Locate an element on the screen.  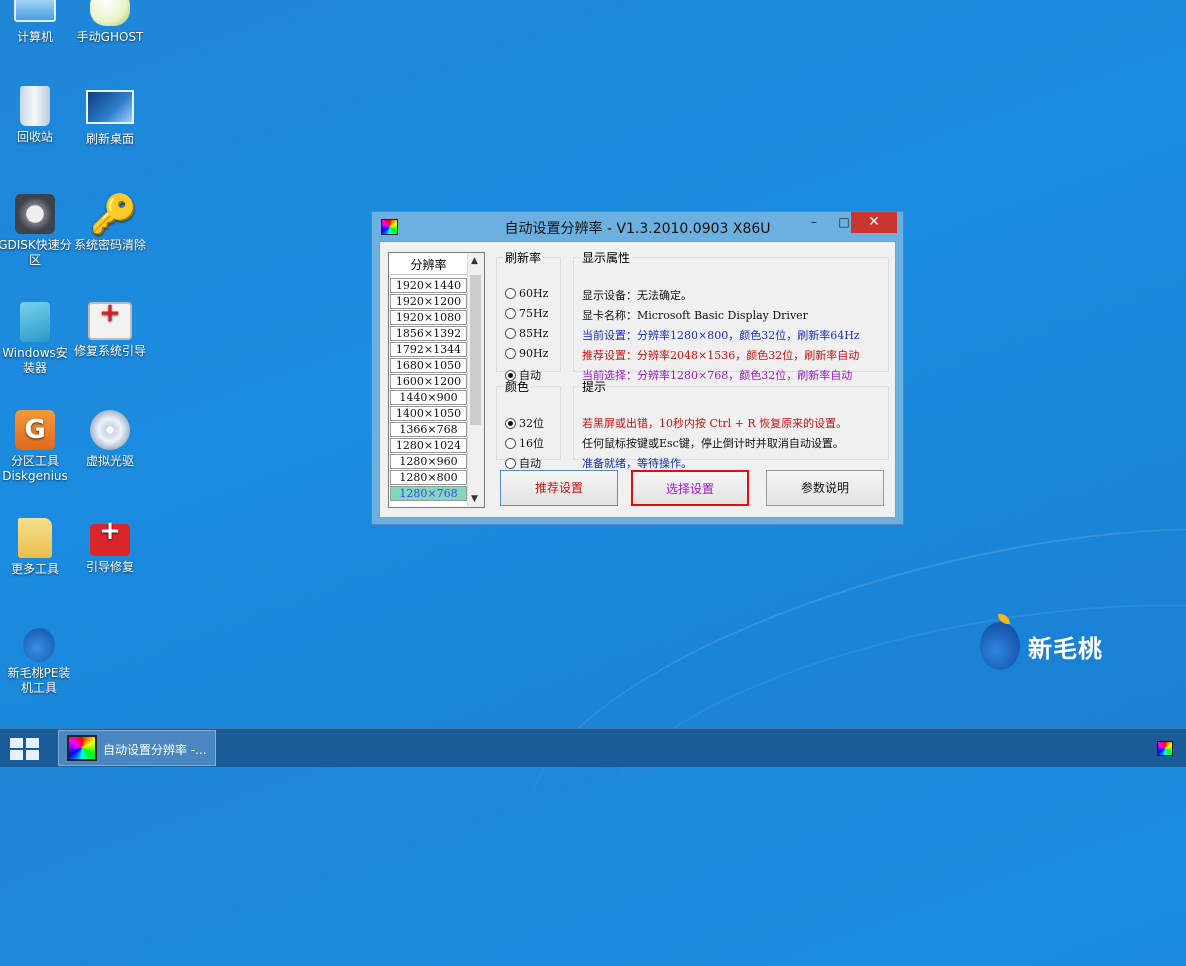
desktop-icon-ghost: 手动GHOST is located at coordinates (110, 22).